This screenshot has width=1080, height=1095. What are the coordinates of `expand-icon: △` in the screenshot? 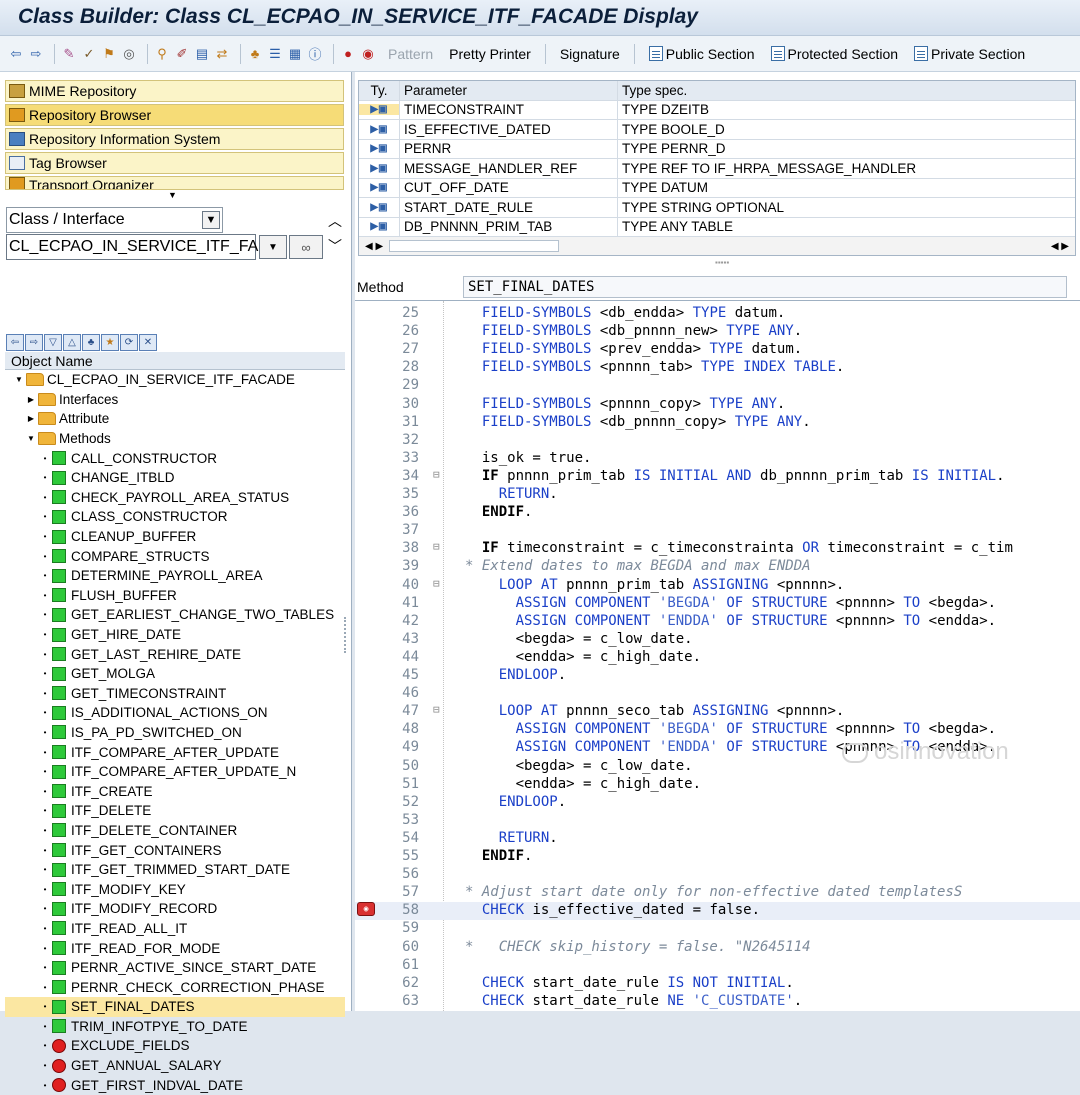 It's located at (72, 342).